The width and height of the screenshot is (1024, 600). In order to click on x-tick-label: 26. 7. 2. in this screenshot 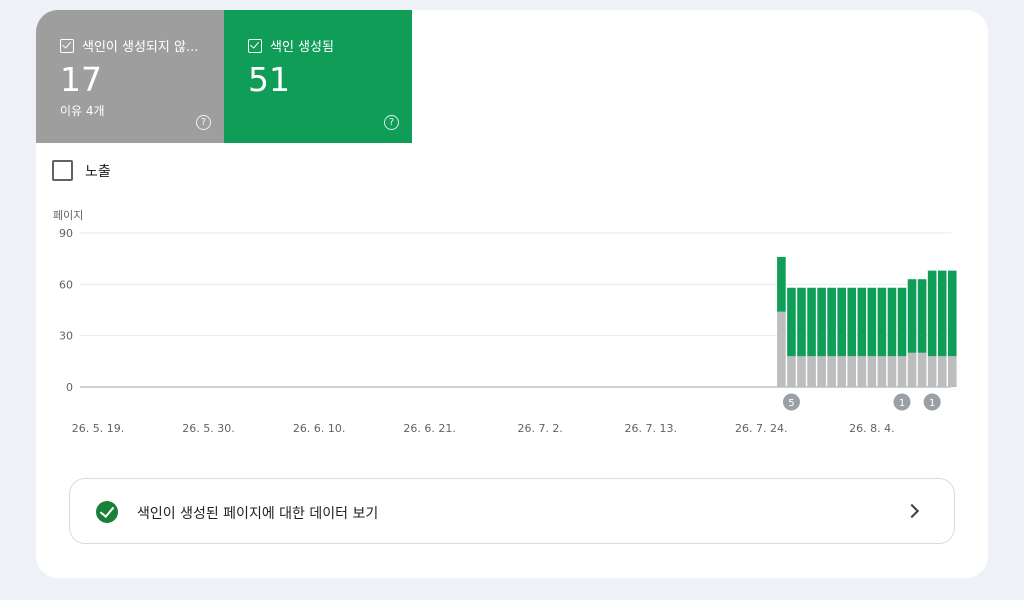, I will do `click(539, 428)`.